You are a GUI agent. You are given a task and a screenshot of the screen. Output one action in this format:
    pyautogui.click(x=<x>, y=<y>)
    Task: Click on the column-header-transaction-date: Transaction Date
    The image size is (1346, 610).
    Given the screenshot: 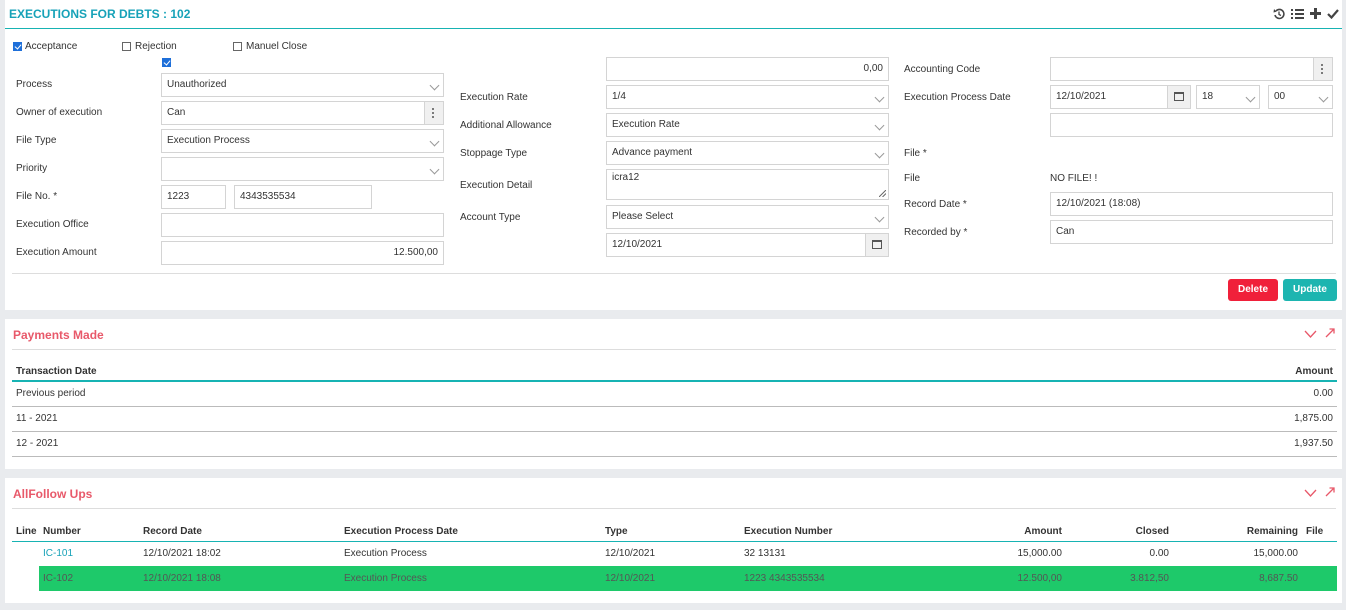 What is the action you would take?
    pyautogui.click(x=445, y=372)
    